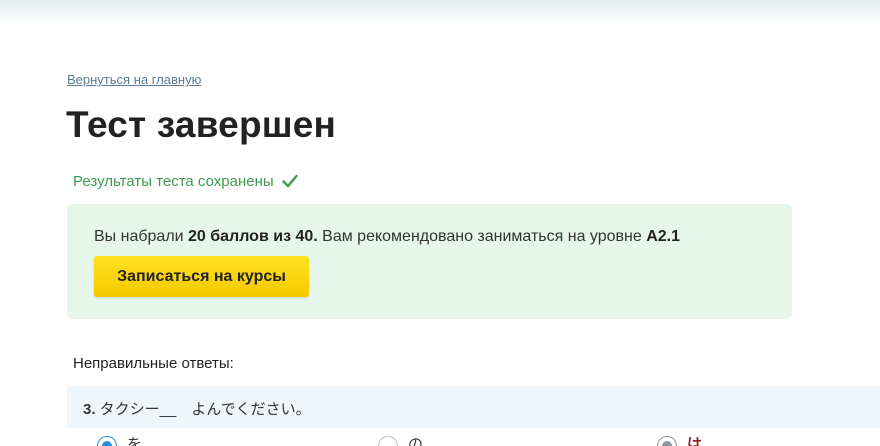 Image resolution: width=880 pixels, height=446 pixels. I want to click on answer-option-label: を, so click(135, 441).